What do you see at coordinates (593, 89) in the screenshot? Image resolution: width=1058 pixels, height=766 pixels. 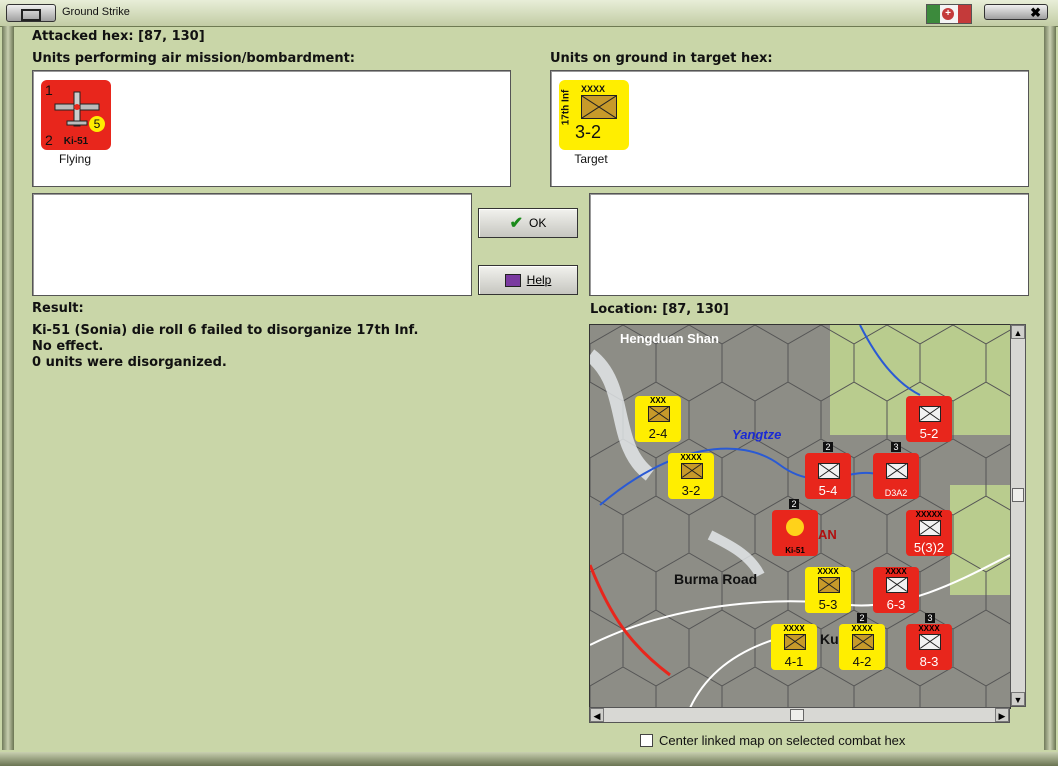 I see `ground-unit-size: XXXX` at bounding box center [593, 89].